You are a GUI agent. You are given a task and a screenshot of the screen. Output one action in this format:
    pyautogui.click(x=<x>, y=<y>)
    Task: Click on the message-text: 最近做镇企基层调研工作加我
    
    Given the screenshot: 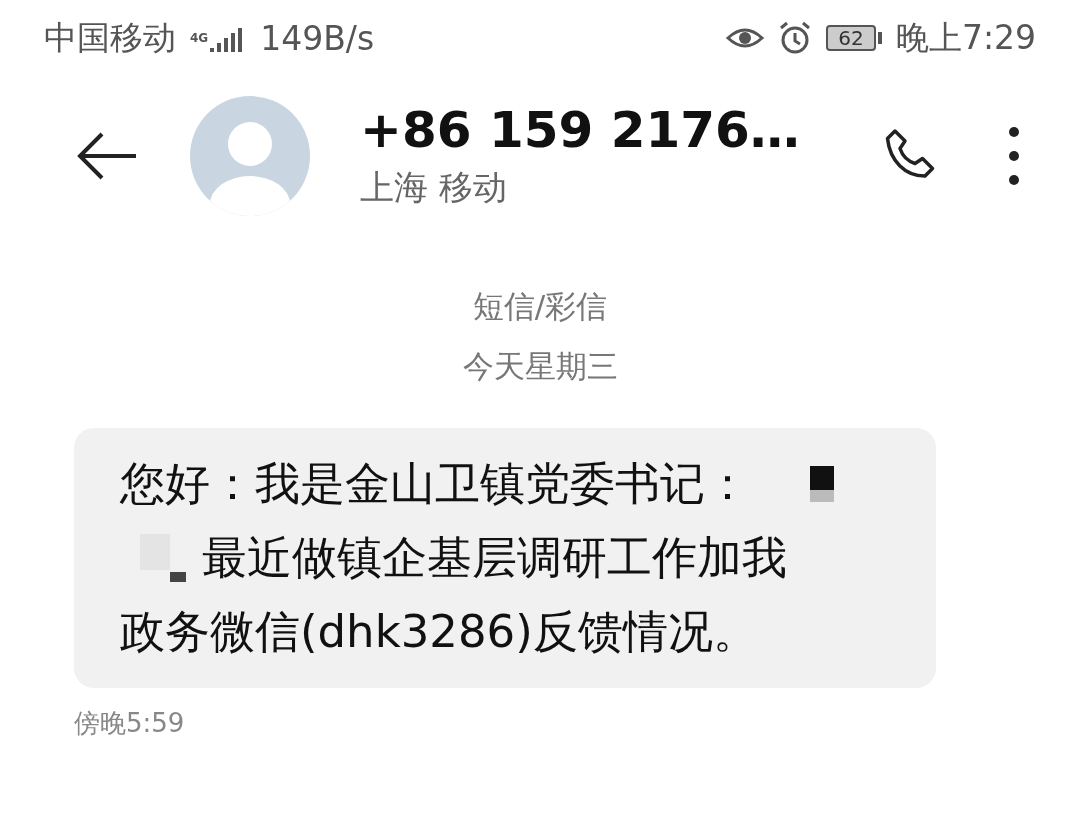 What is the action you would take?
    pyautogui.click(x=494, y=558)
    